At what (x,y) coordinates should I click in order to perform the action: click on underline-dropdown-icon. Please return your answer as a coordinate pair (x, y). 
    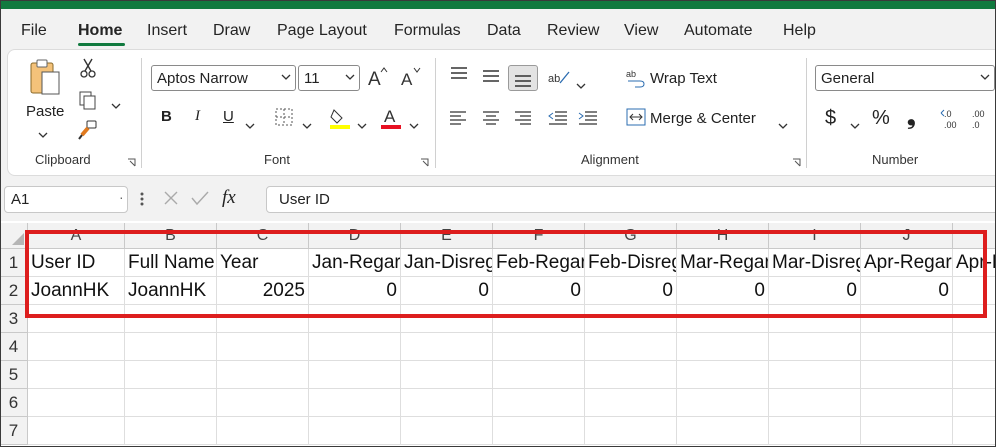
    Looking at the image, I should click on (250, 125).